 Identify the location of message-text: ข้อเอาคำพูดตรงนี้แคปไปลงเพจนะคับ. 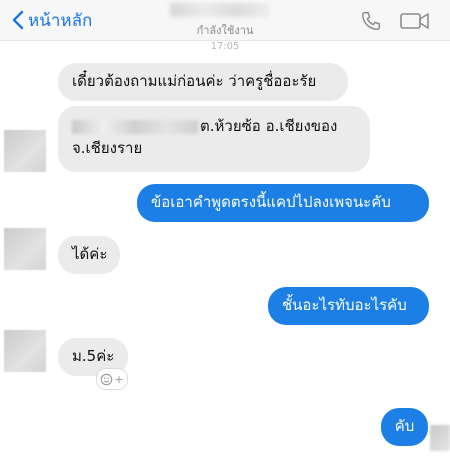
(271, 202).